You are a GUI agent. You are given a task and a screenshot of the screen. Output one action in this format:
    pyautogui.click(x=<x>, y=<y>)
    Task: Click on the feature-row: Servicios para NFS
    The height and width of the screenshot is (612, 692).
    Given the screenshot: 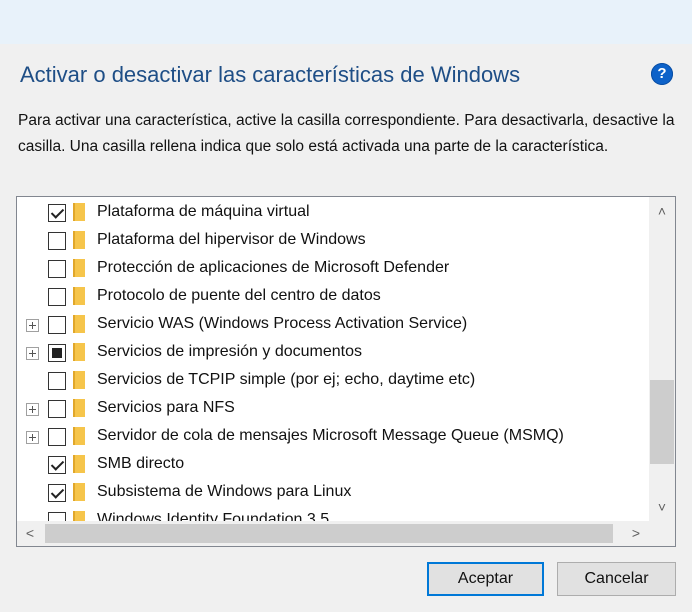 What is the action you would take?
    pyautogui.click(x=333, y=409)
    